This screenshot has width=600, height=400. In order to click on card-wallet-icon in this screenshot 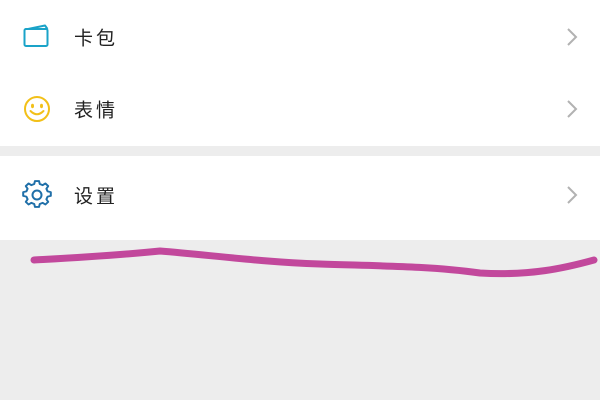, I will do `click(37, 37)`.